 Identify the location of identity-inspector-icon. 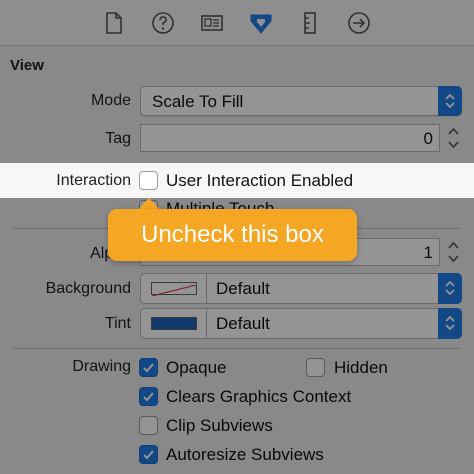
(212, 23).